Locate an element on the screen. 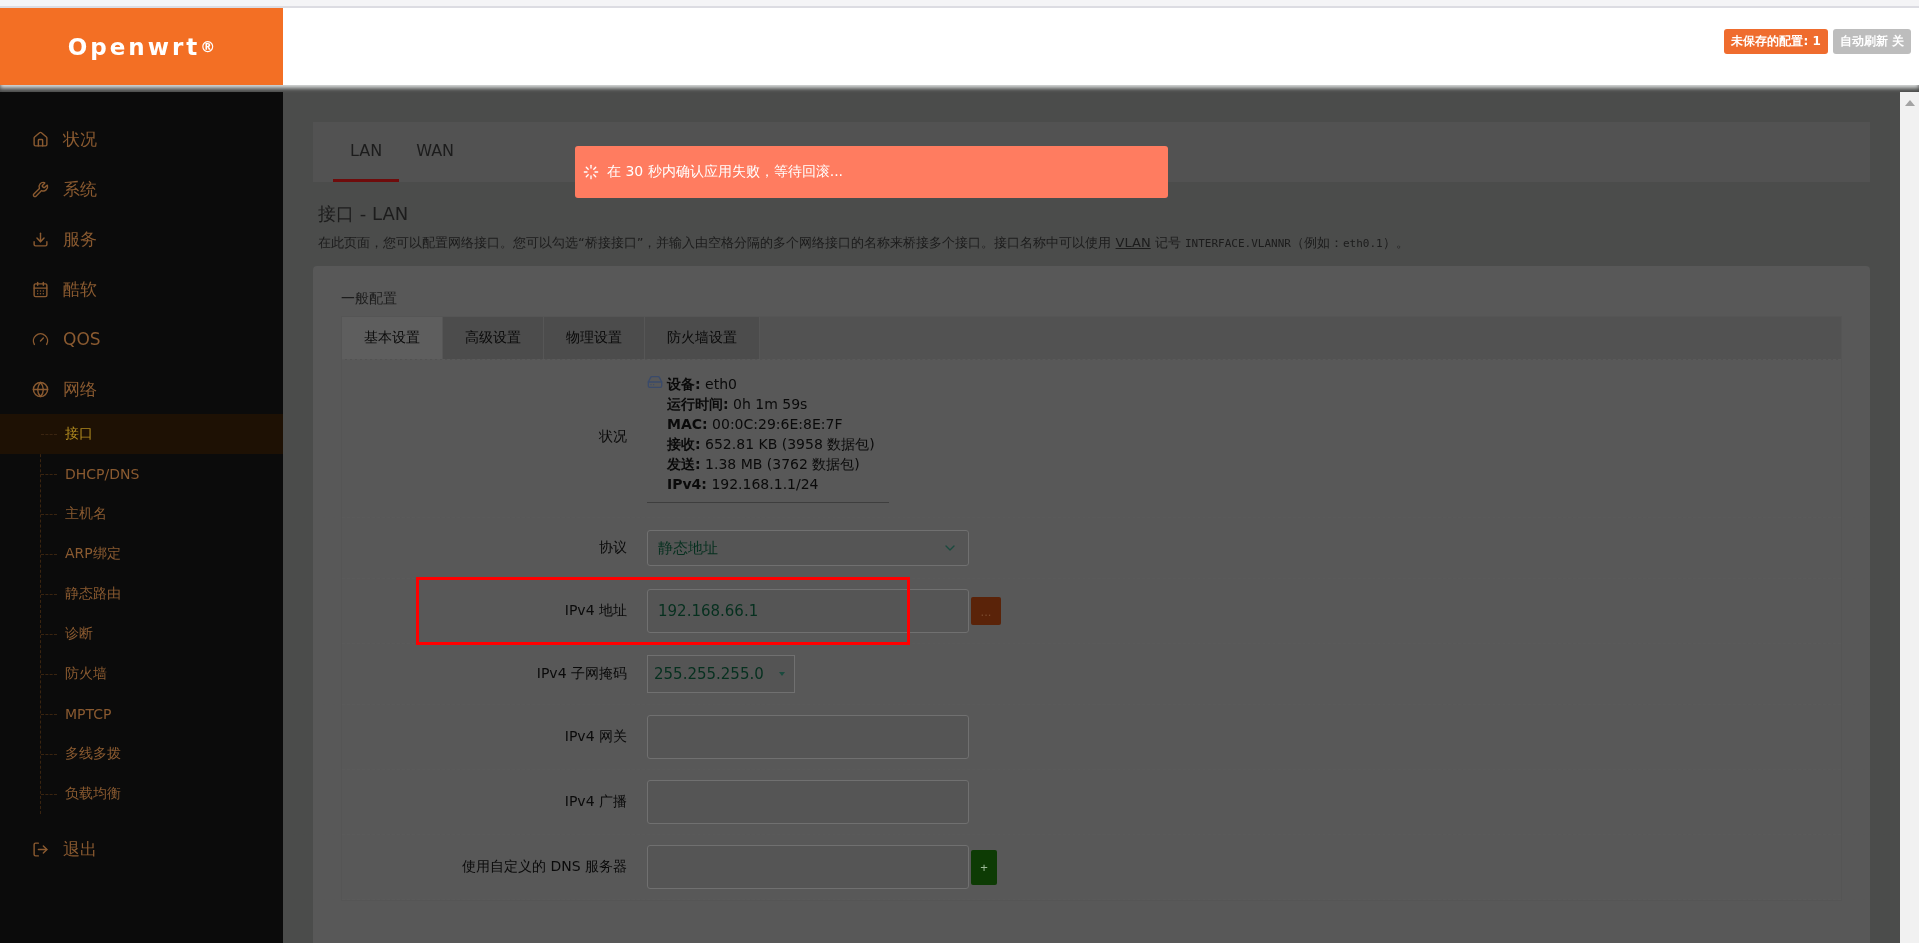  sidebar-subitem: 接口 is located at coordinates (141, 434).